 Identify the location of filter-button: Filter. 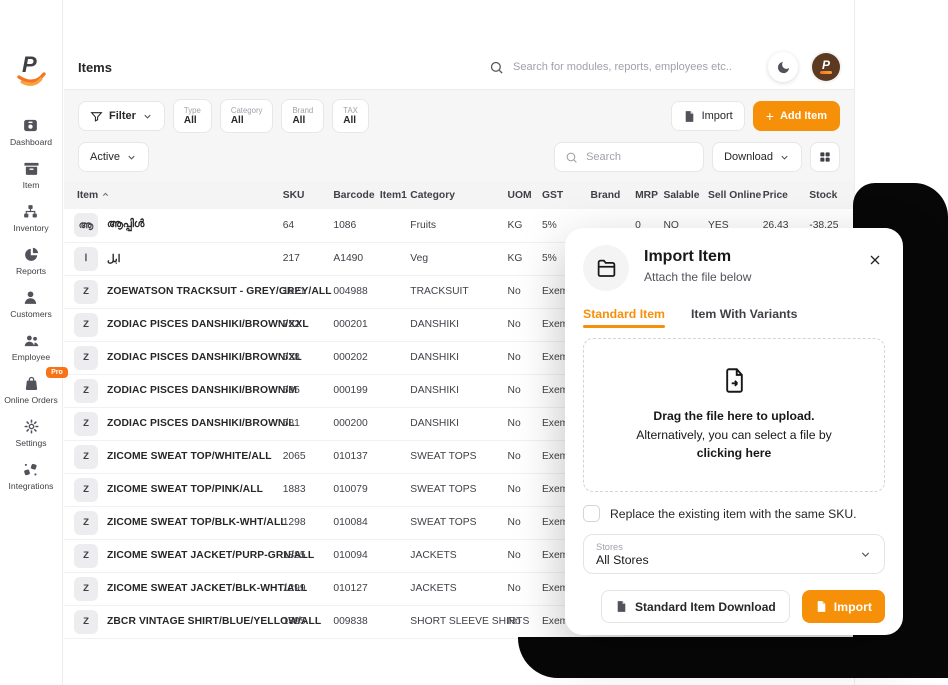
(121, 116).